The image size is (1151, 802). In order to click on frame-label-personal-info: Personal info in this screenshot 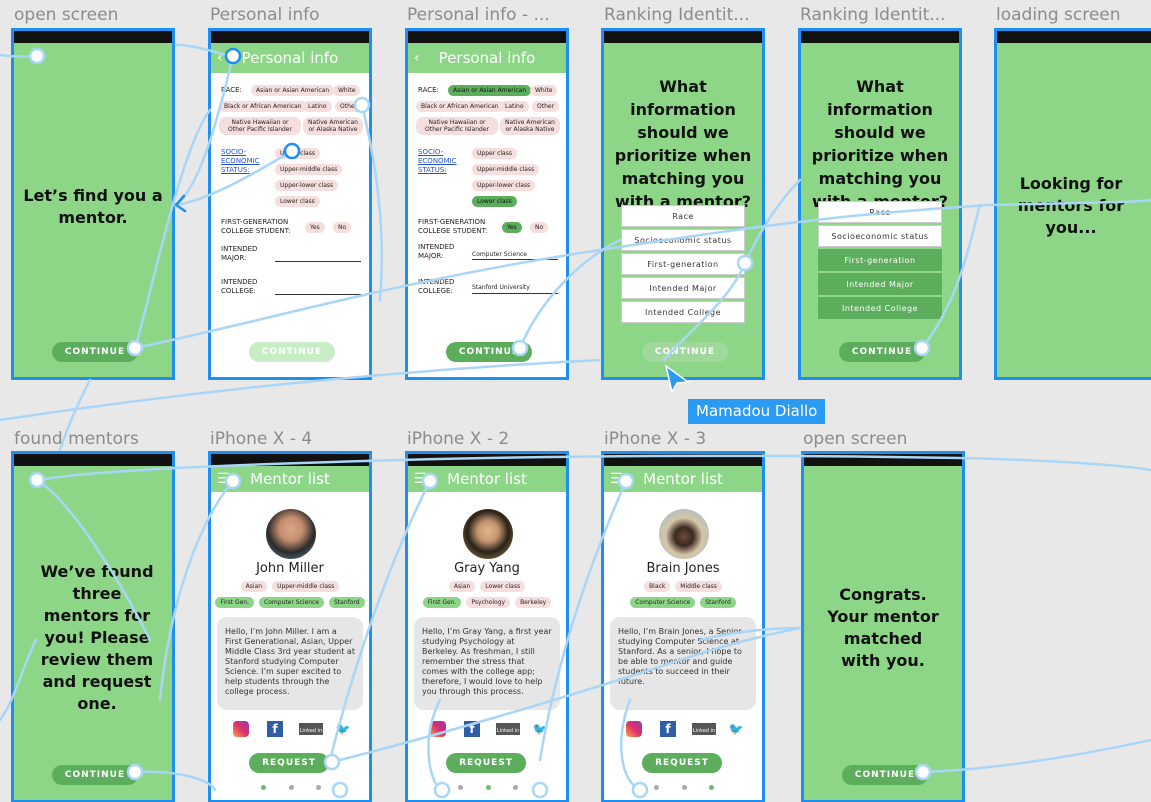, I will do `click(265, 15)`.